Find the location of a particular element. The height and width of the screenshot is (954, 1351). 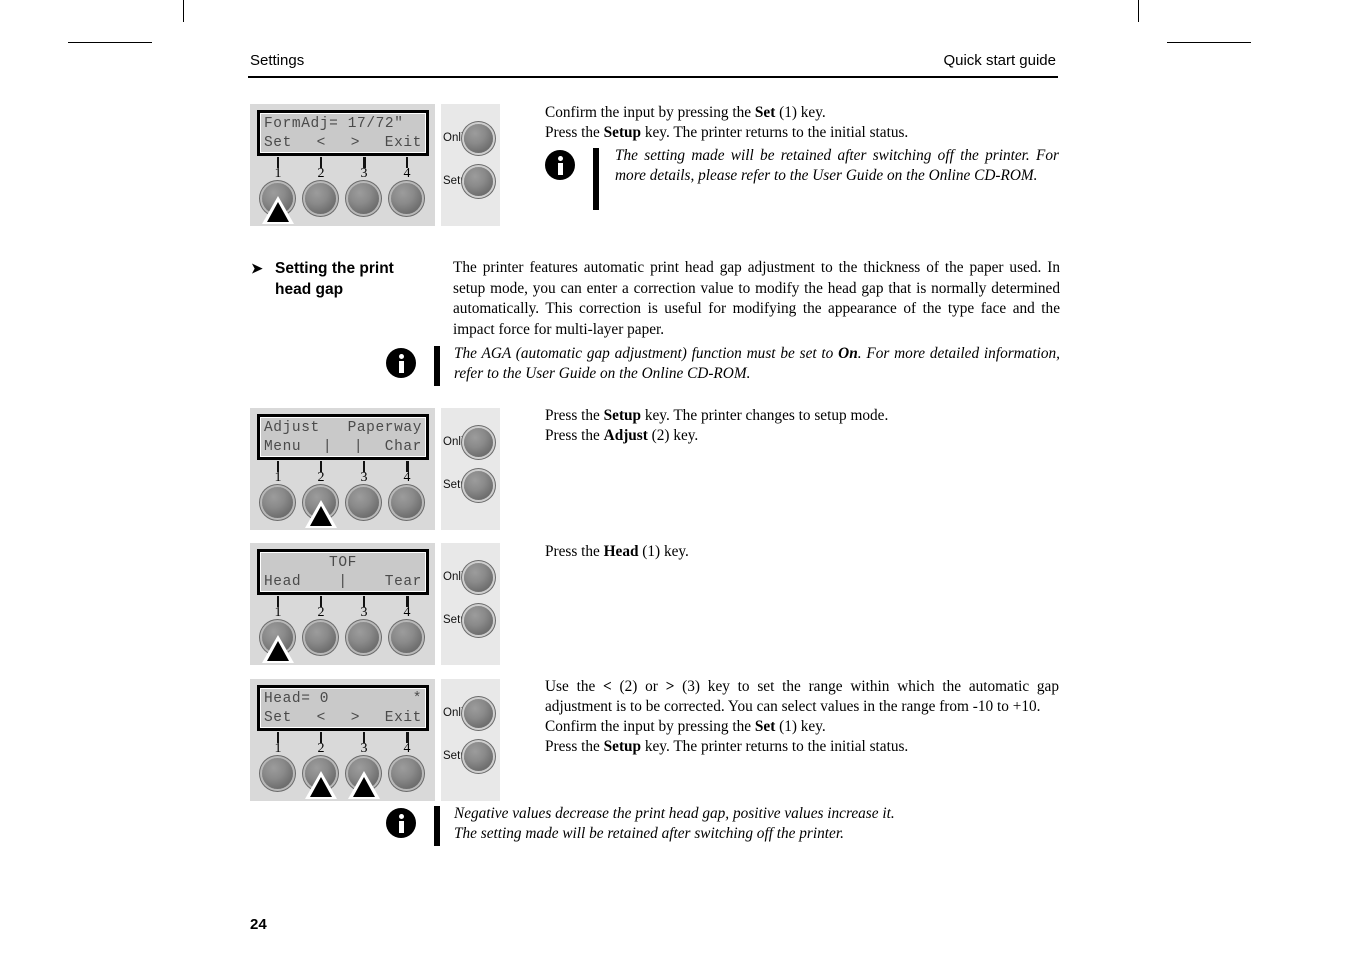

lcd-softkey-2: | is located at coordinates (327, 447).